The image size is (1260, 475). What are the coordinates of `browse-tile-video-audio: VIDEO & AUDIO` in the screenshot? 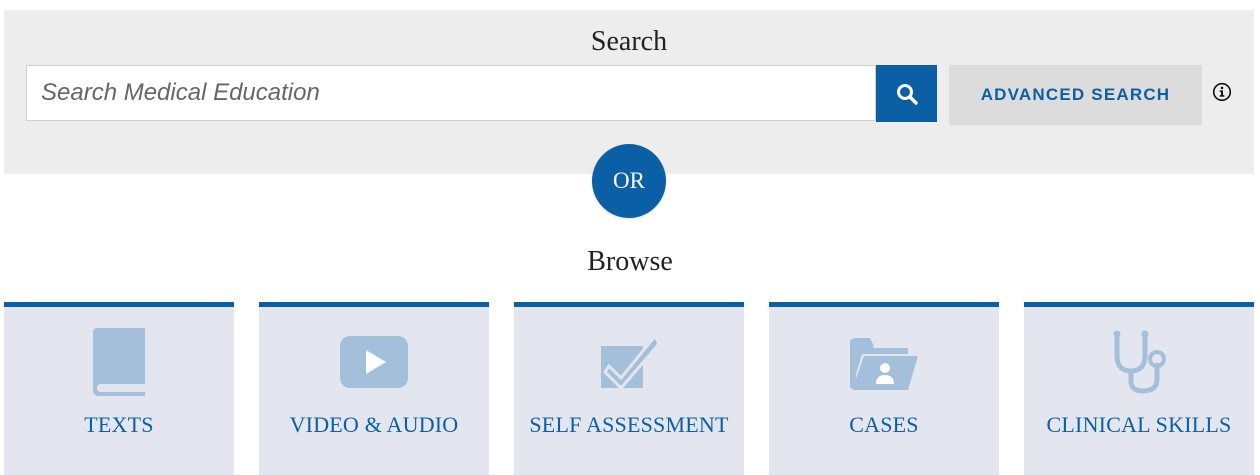 It's located at (374, 388).